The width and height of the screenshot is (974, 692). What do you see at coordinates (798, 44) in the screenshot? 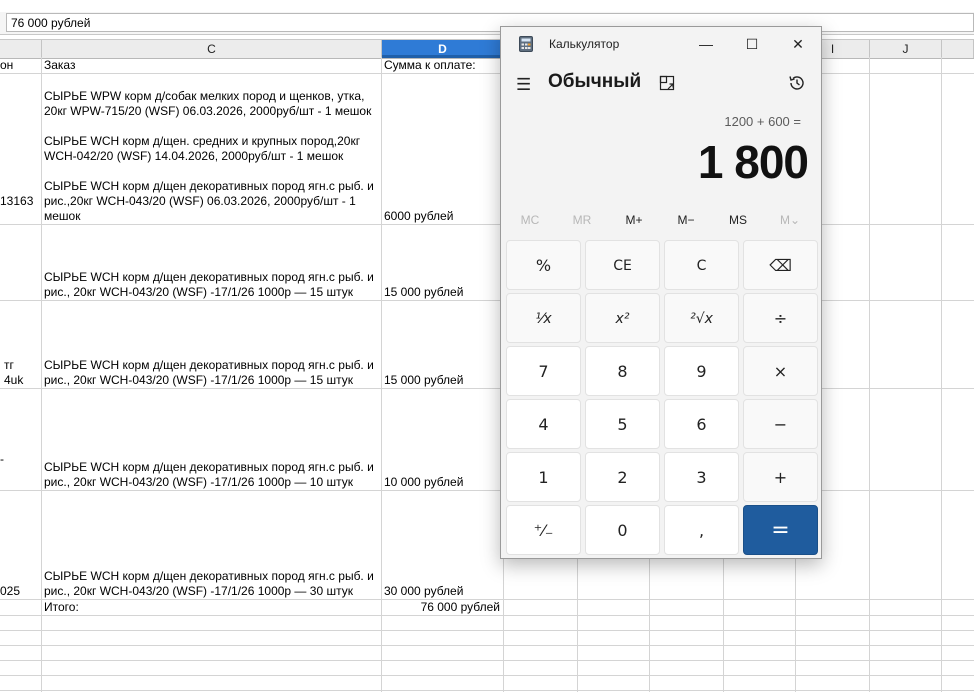
I see `close-button: ✕` at bounding box center [798, 44].